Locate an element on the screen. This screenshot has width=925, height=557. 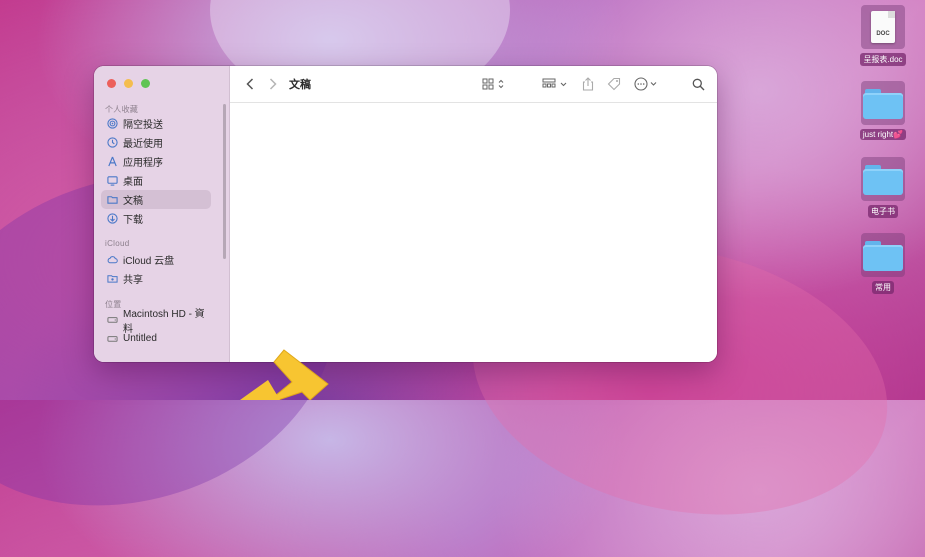
desktop-file-report-doc: DOC 呈报表.doc is located at coordinates (883, 35).